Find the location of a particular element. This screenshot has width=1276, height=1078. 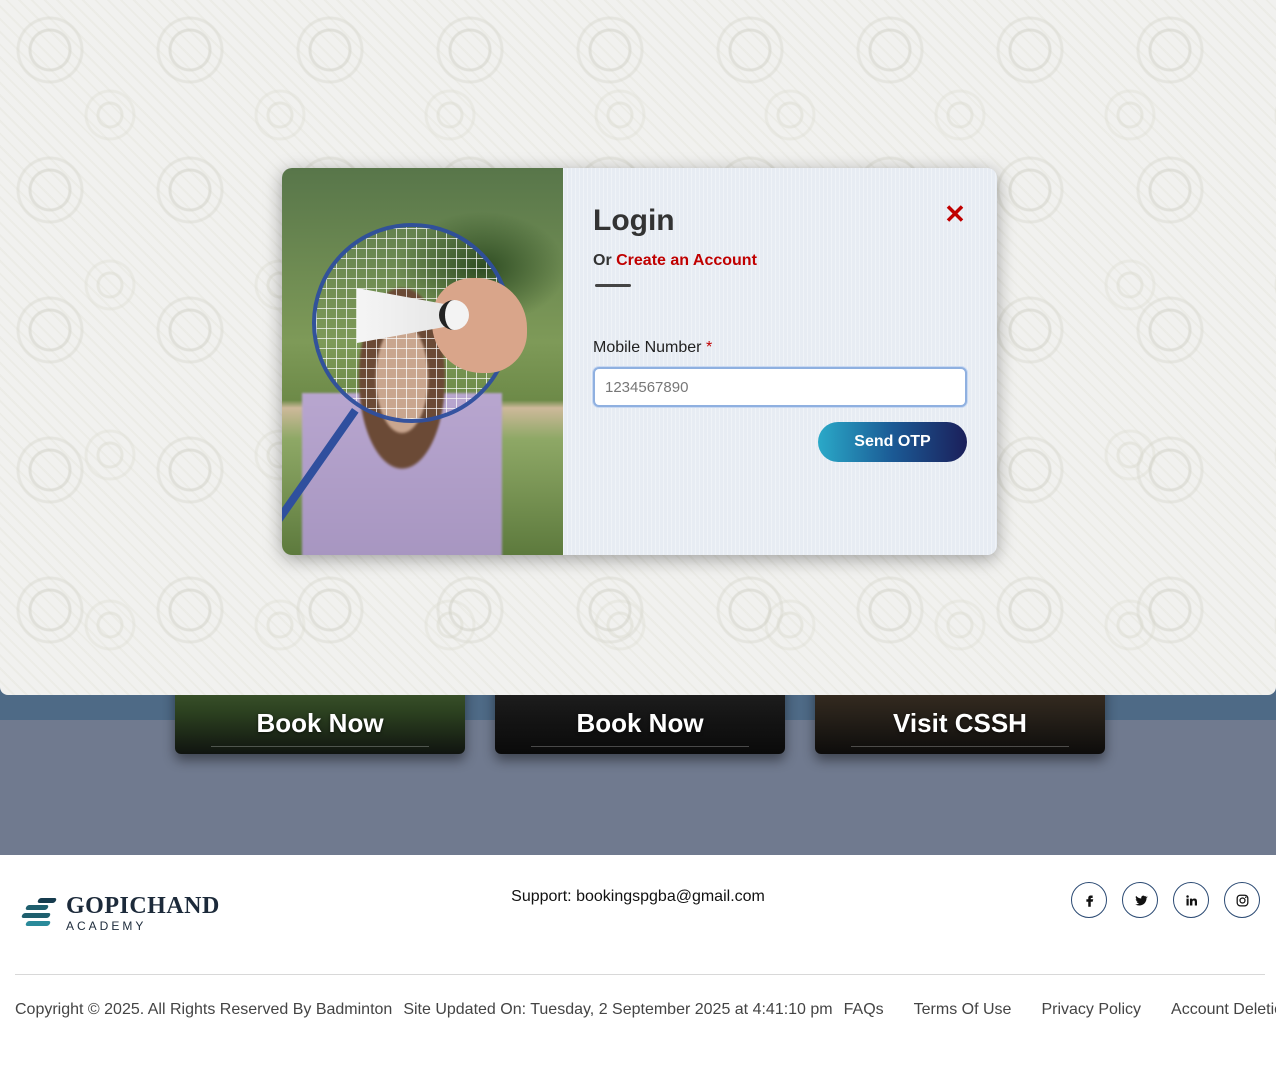

instagram-icon is located at coordinates (1242, 900).